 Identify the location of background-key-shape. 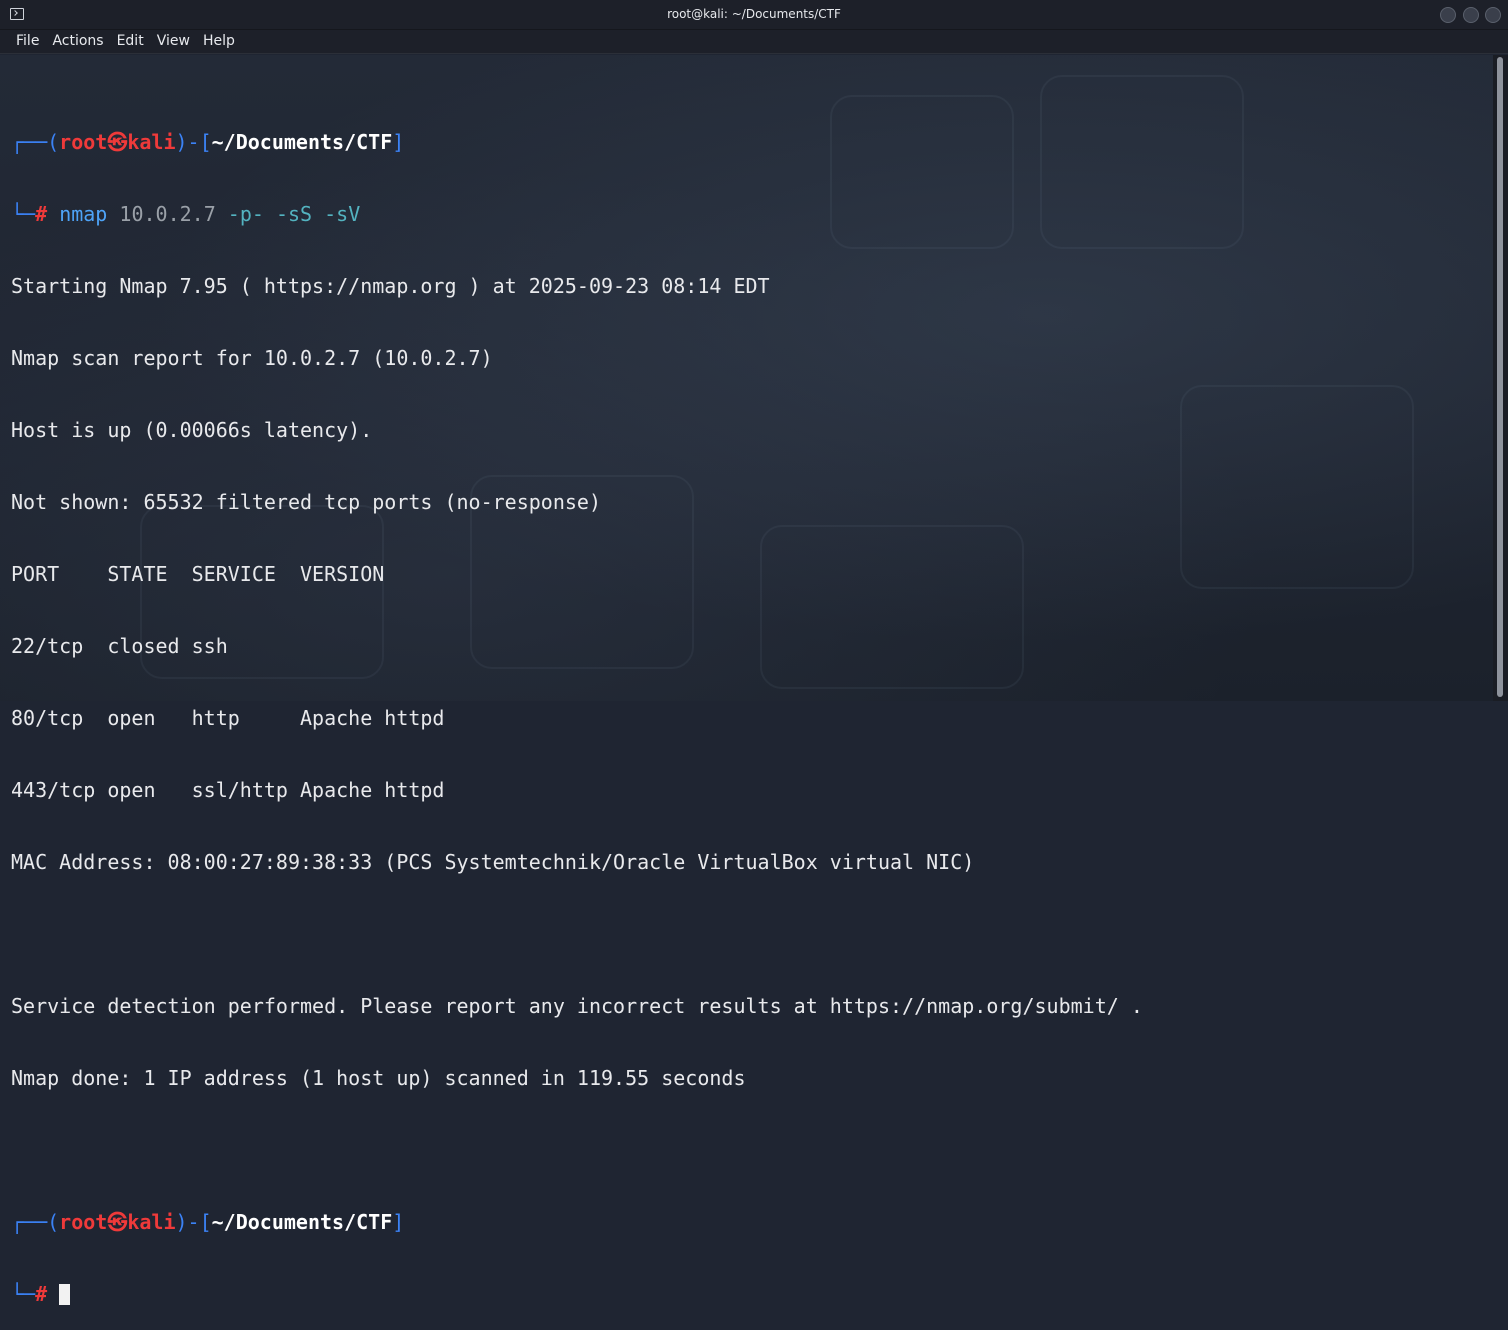
(1297, 487).